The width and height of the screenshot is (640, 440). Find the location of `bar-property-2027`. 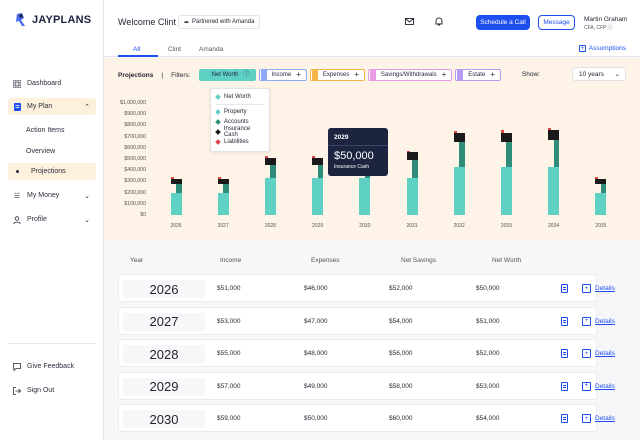

bar-property-2027 is located at coordinates (223, 203).